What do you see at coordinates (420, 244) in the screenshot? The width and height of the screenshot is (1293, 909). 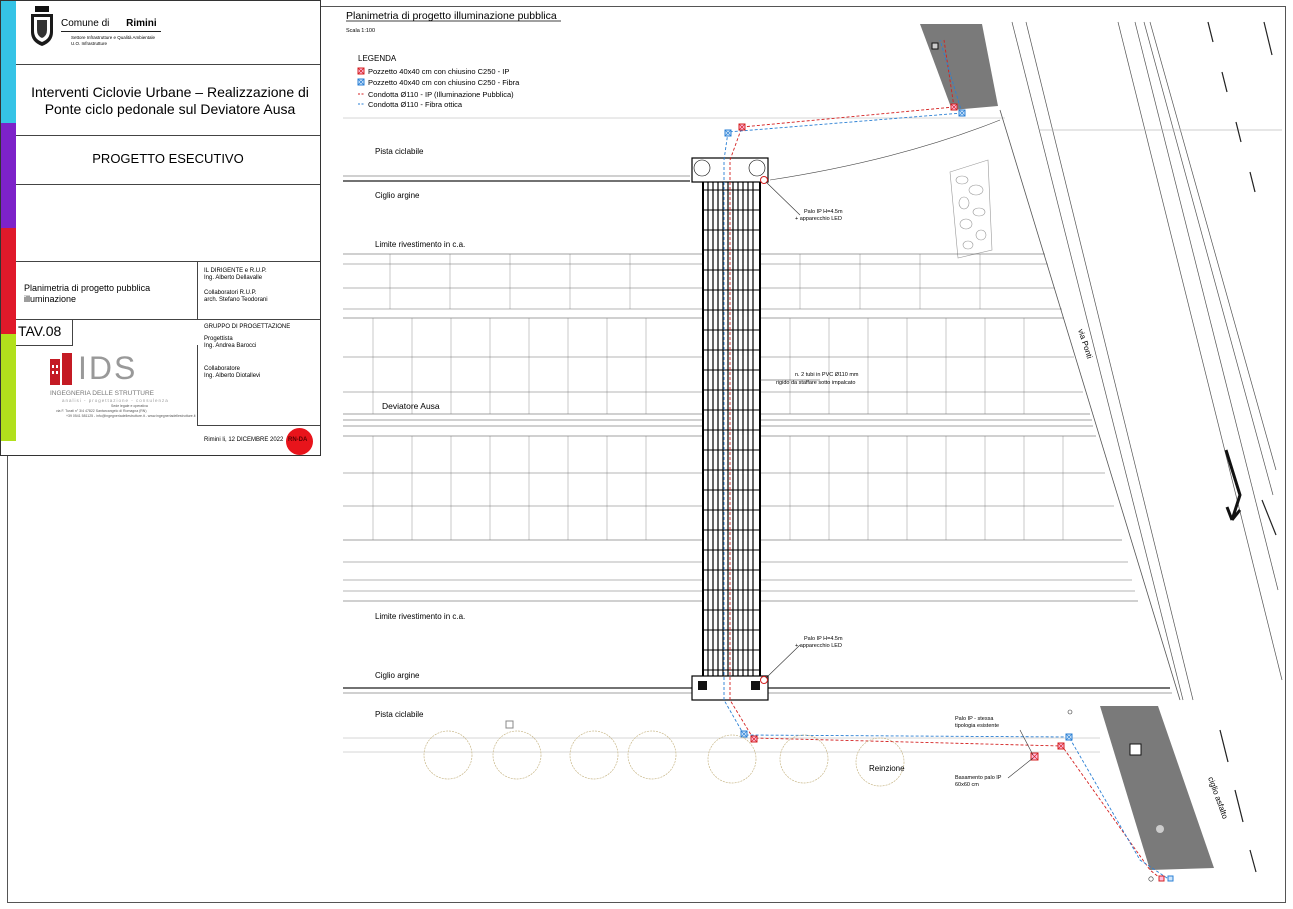 I see `label-limite-top: Limite rivestimento in c.a.` at bounding box center [420, 244].